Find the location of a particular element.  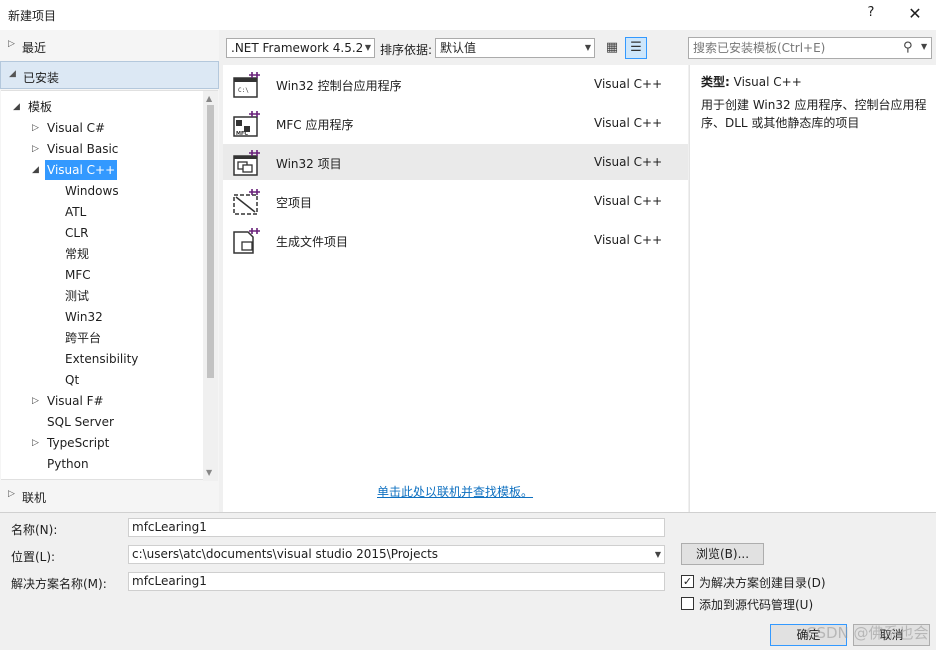

type-label: 类型: is located at coordinates (715, 82).